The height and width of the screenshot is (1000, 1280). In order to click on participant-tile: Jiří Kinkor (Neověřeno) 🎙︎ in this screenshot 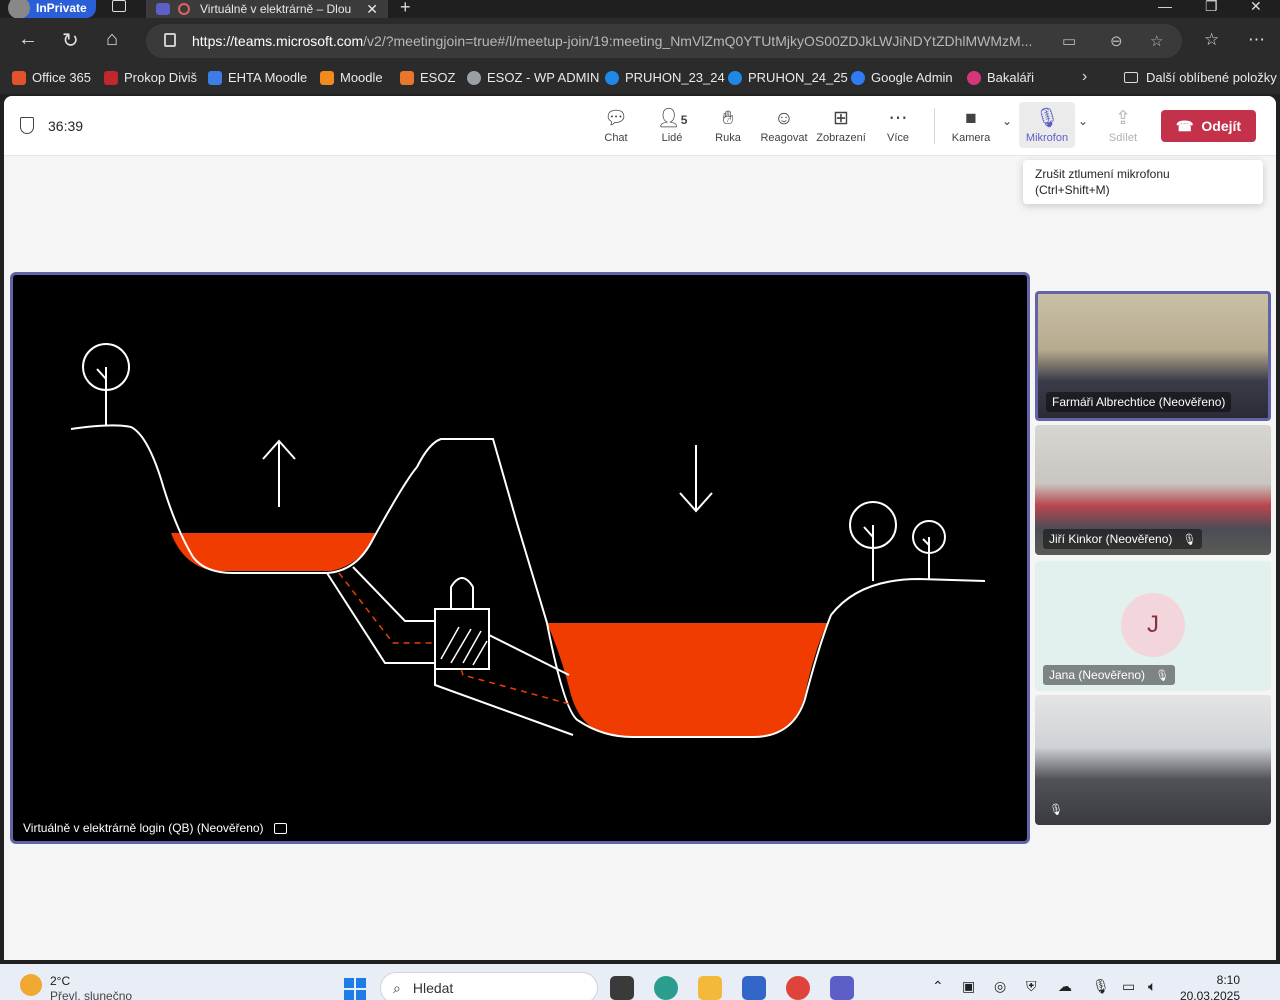, I will do `click(1153, 490)`.